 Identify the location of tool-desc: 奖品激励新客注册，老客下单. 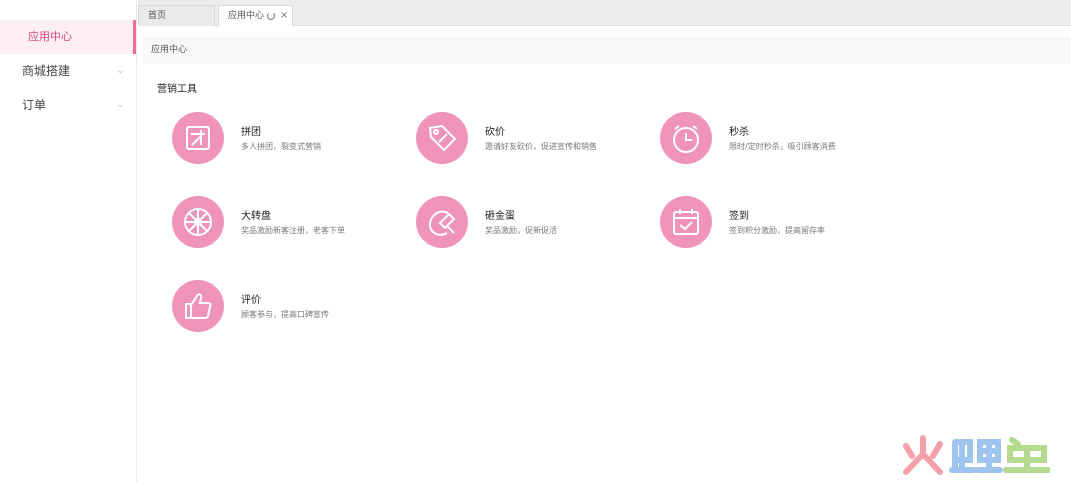
(293, 230).